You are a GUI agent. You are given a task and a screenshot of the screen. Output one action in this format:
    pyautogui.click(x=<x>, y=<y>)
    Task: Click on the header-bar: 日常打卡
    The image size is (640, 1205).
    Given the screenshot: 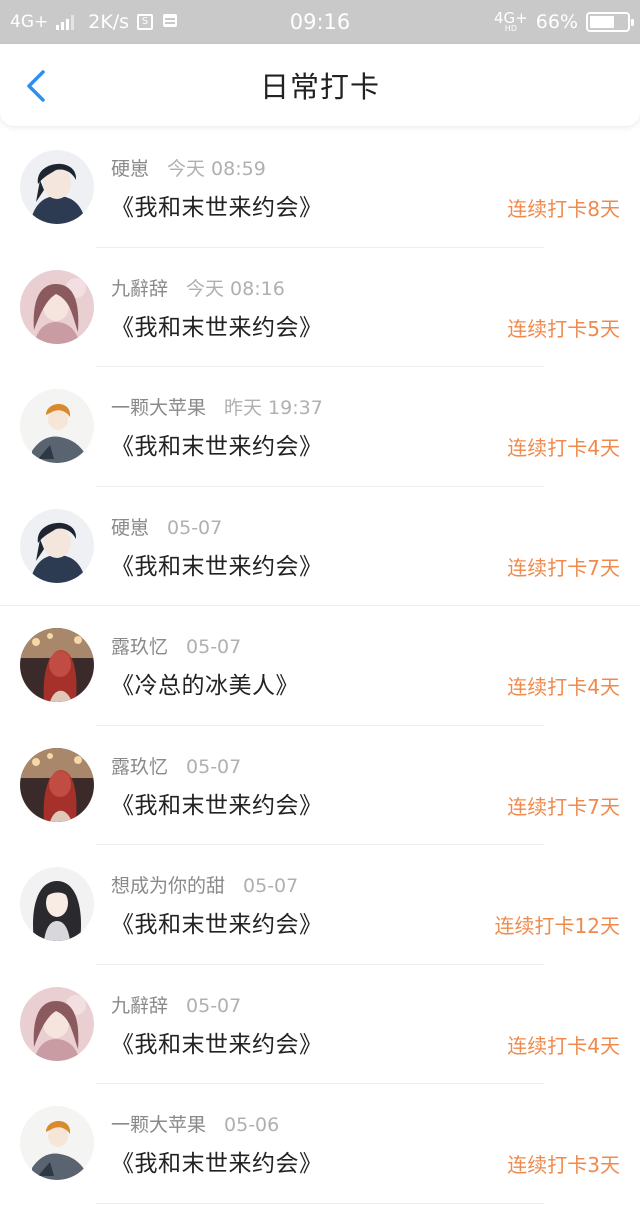 What is the action you would take?
    pyautogui.click(x=320, y=85)
    